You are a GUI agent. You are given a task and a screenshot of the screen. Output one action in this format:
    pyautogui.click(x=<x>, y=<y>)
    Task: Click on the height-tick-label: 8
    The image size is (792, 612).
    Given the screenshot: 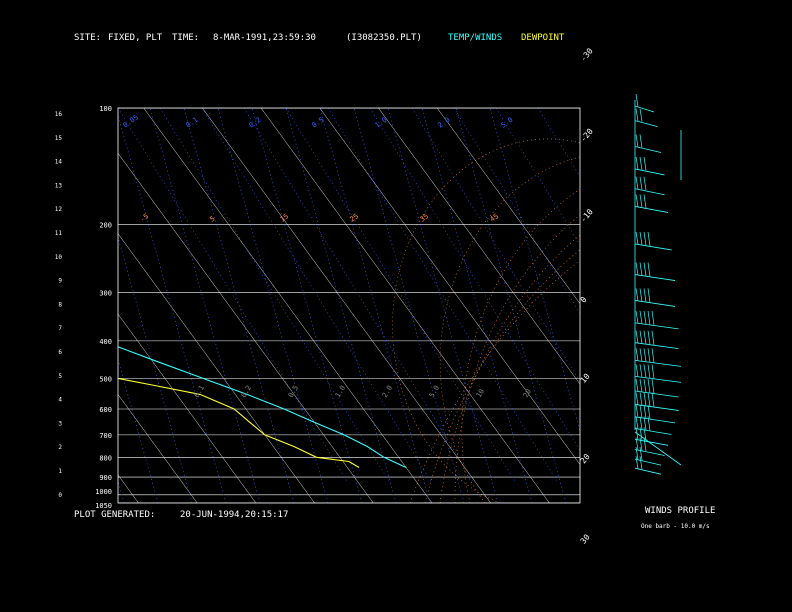 What is the action you would take?
    pyautogui.click(x=60, y=304)
    